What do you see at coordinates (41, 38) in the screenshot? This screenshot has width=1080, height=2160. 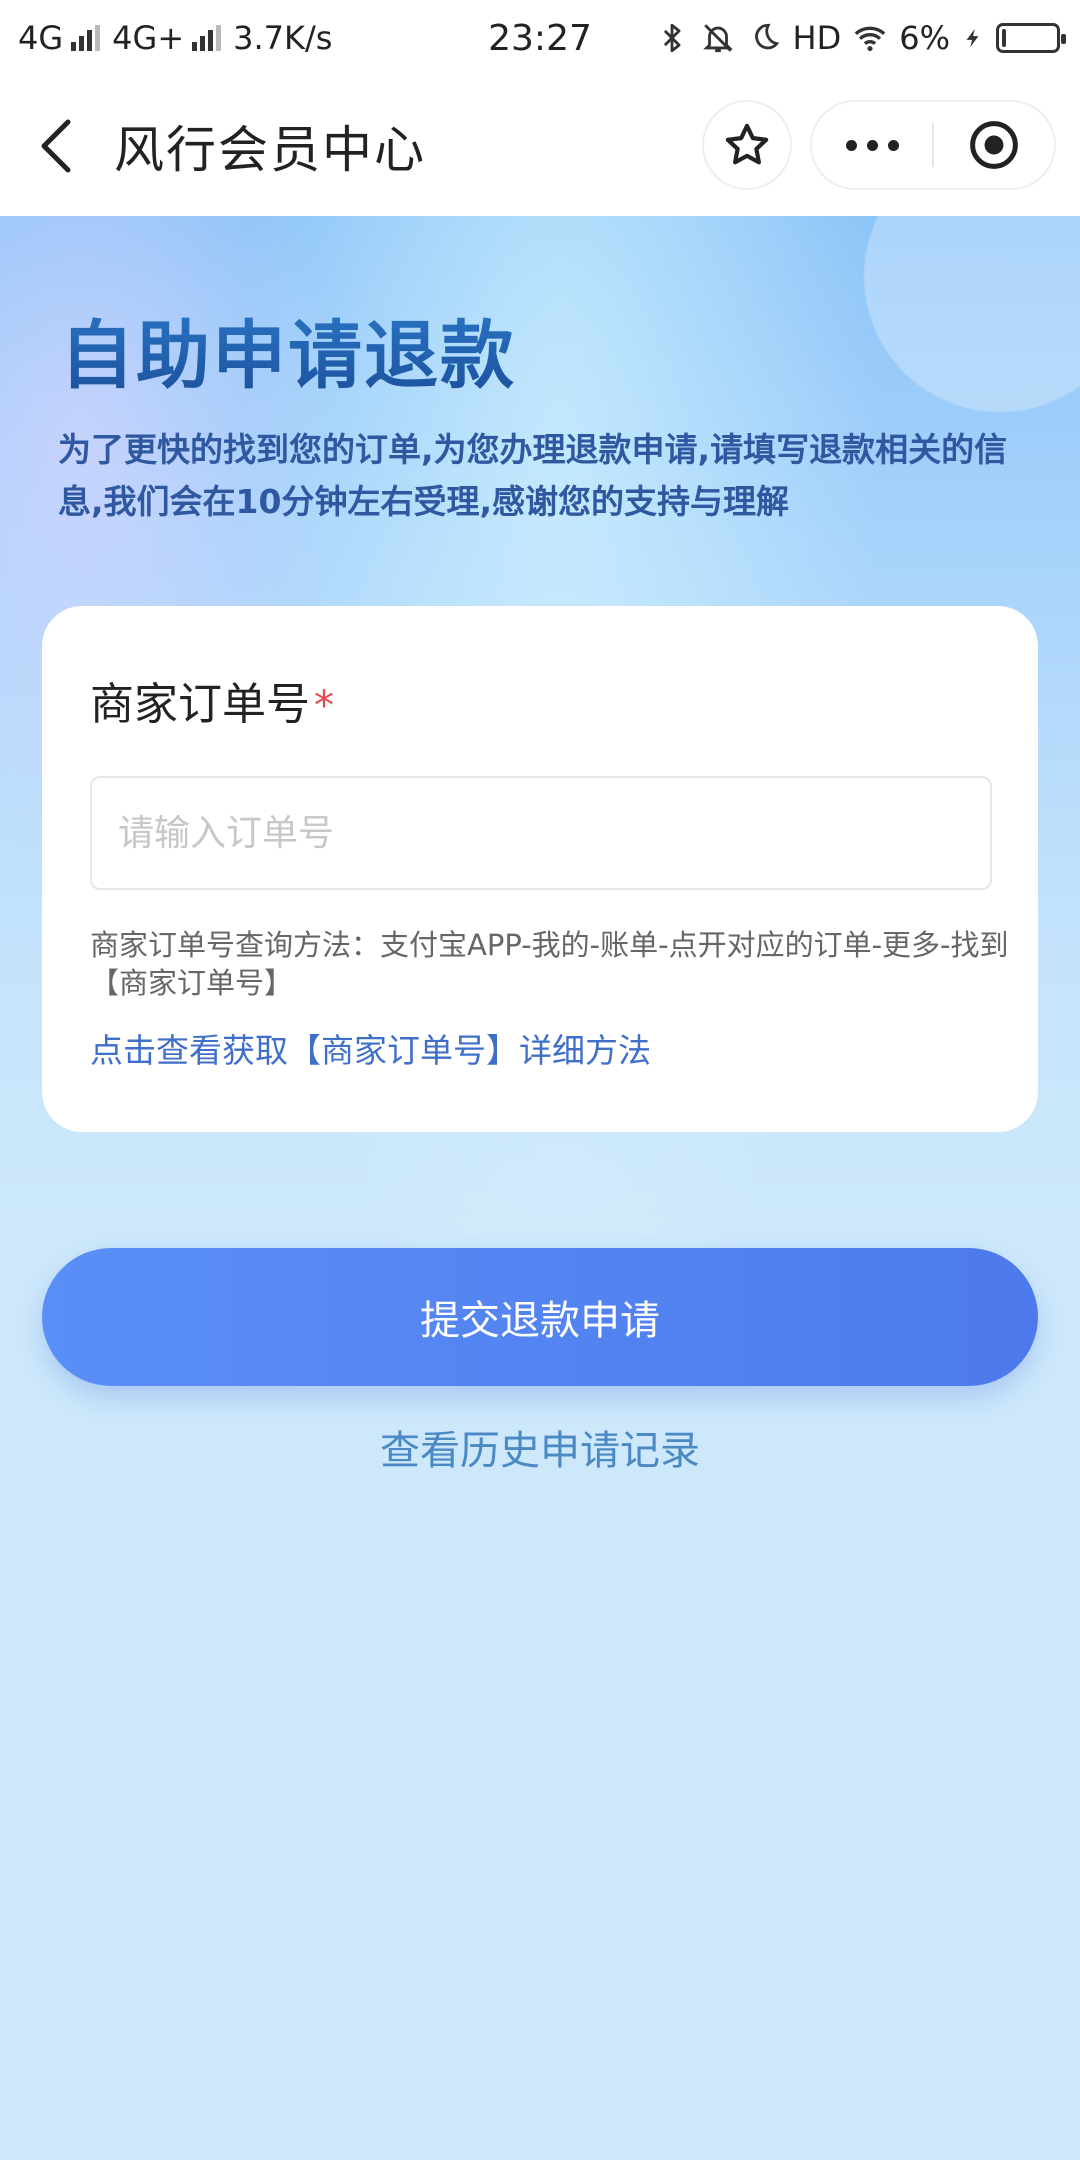 I see `network-1-label: 4G` at bounding box center [41, 38].